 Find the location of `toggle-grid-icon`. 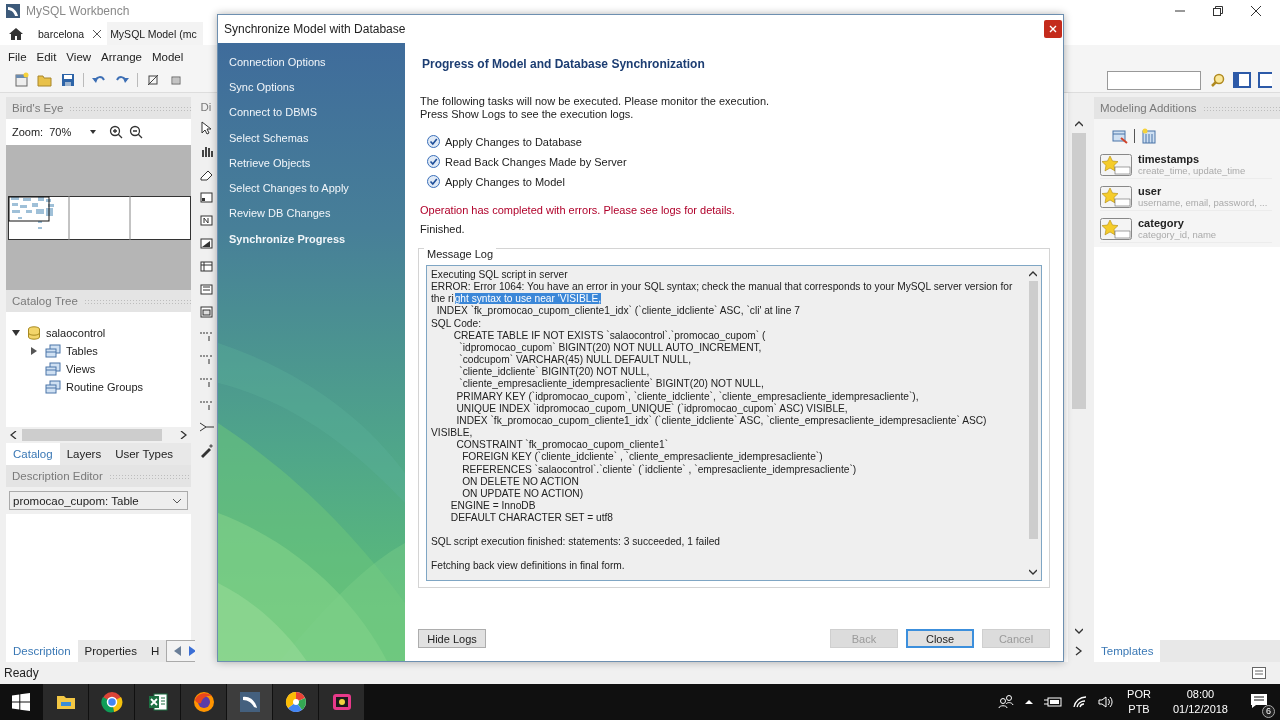

toggle-grid-icon is located at coordinates (153, 80).